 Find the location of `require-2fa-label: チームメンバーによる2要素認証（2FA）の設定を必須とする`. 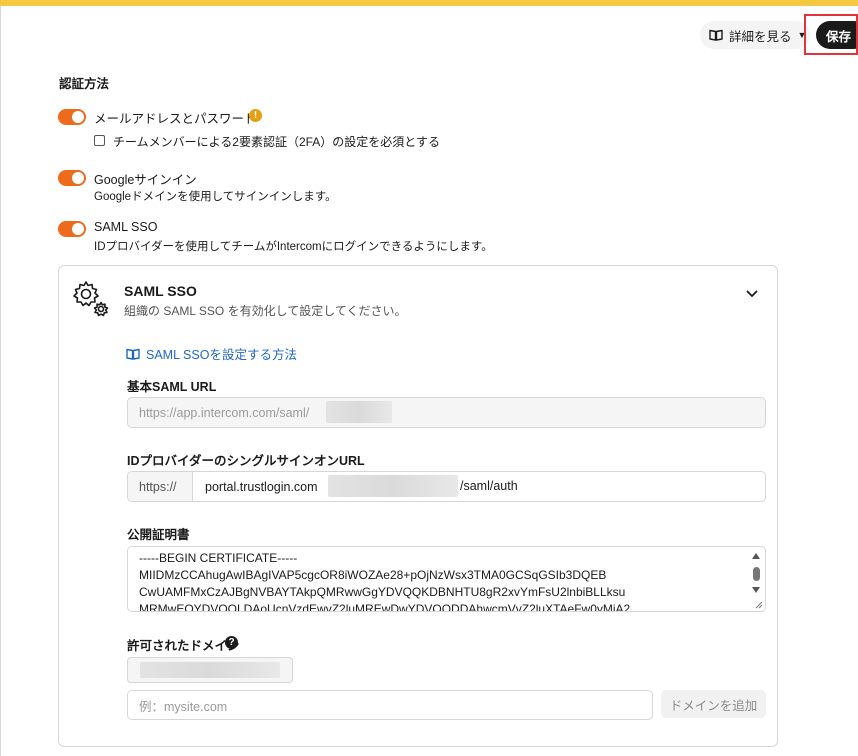

require-2fa-label: チームメンバーによる2要素認証（2FA）の設定を必須とする is located at coordinates (276, 142).